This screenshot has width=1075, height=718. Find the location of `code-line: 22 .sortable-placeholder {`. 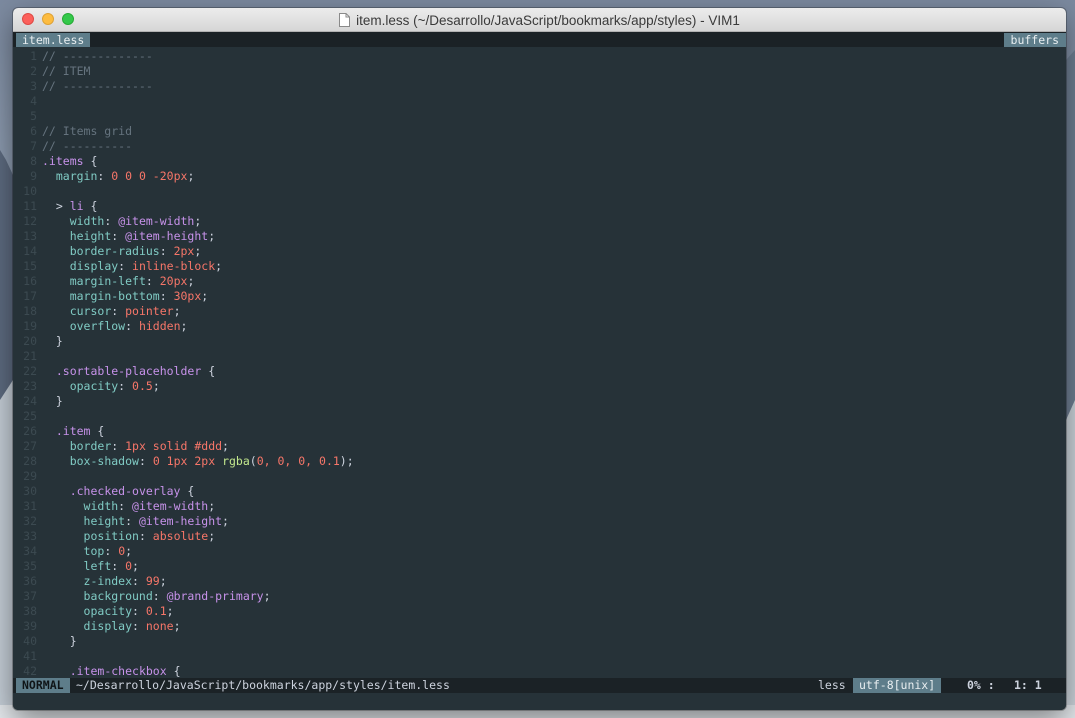

code-line: 22 .sortable-placeholder { is located at coordinates (539, 371).